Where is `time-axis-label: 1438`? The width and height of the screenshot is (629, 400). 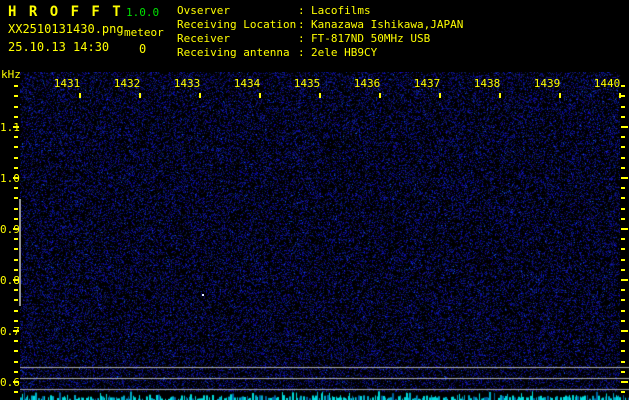 time-axis-label: 1438 is located at coordinates (487, 83).